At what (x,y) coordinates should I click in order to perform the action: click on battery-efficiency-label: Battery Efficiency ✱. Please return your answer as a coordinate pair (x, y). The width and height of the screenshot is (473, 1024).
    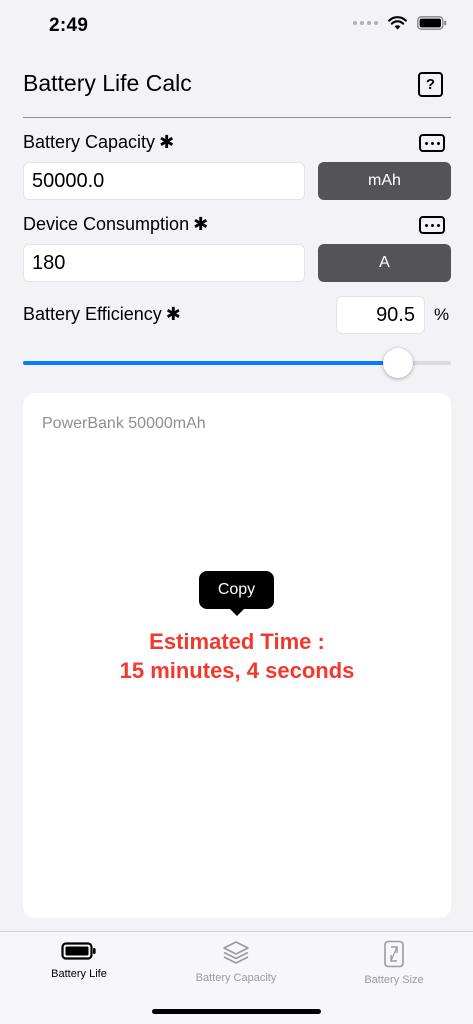
    Looking at the image, I should click on (102, 314).